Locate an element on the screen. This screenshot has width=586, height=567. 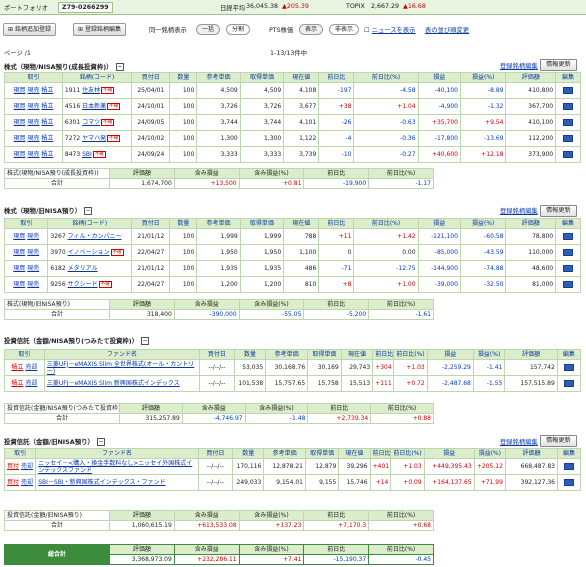
fund-name-link: 三菱UFJ－eMAXIS Slim 全世界株式(オール・カントリー) is located at coordinates (122, 367).